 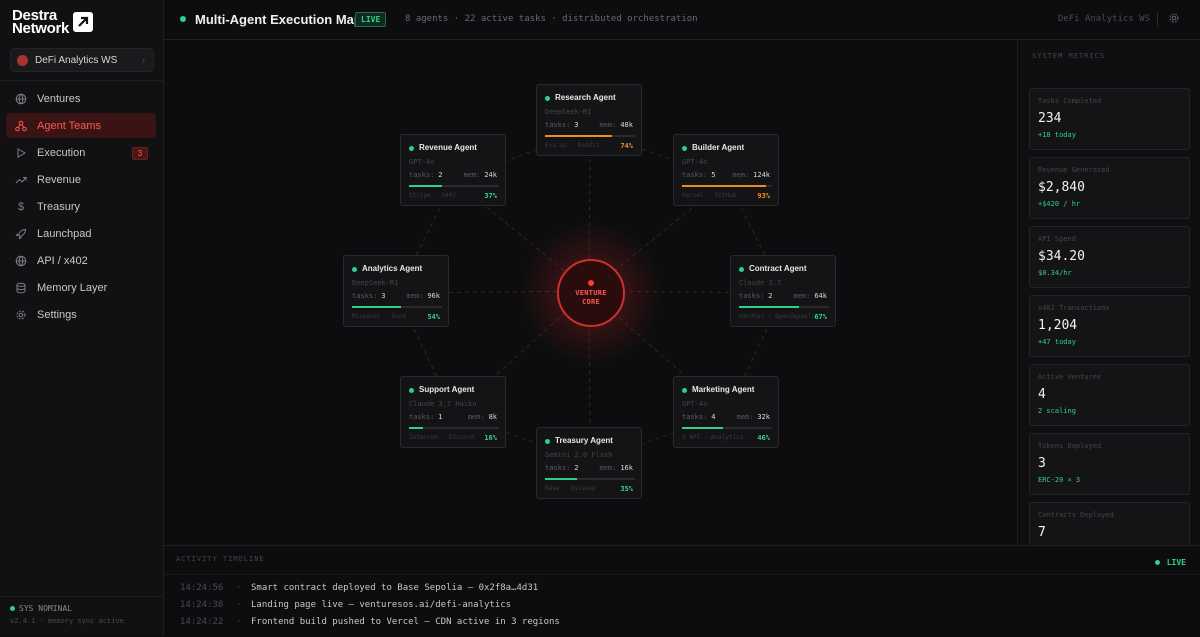 I want to click on core-dot, so click(x=591, y=282).